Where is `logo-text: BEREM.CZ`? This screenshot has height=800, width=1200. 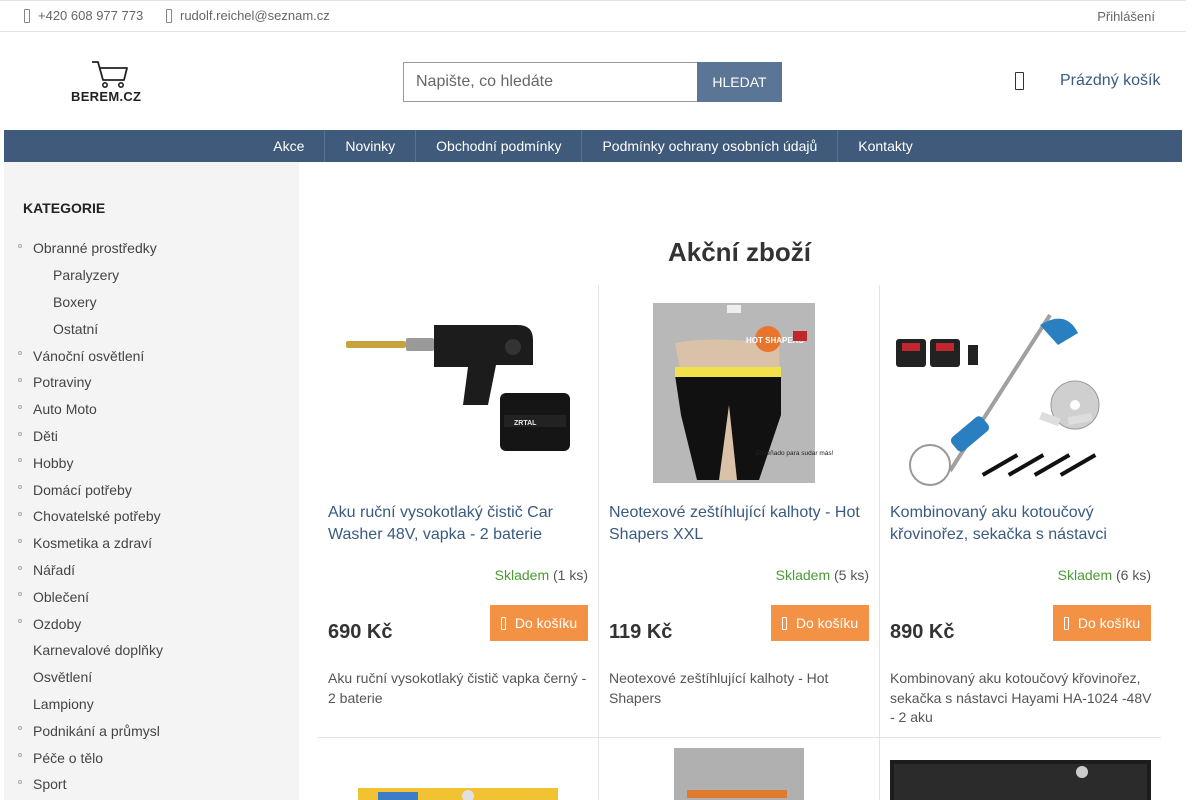 logo-text: BEREM.CZ is located at coordinates (106, 96).